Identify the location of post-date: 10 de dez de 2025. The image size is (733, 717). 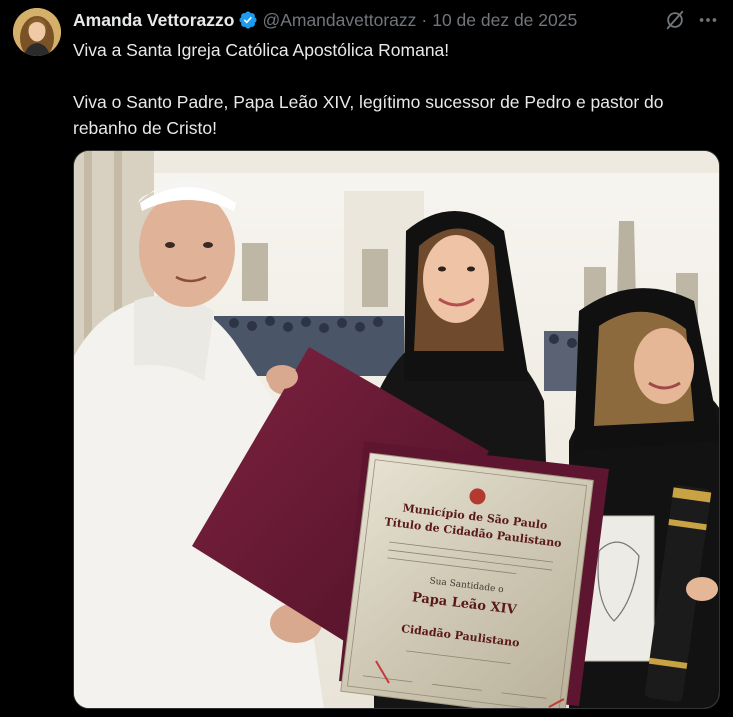
(504, 20).